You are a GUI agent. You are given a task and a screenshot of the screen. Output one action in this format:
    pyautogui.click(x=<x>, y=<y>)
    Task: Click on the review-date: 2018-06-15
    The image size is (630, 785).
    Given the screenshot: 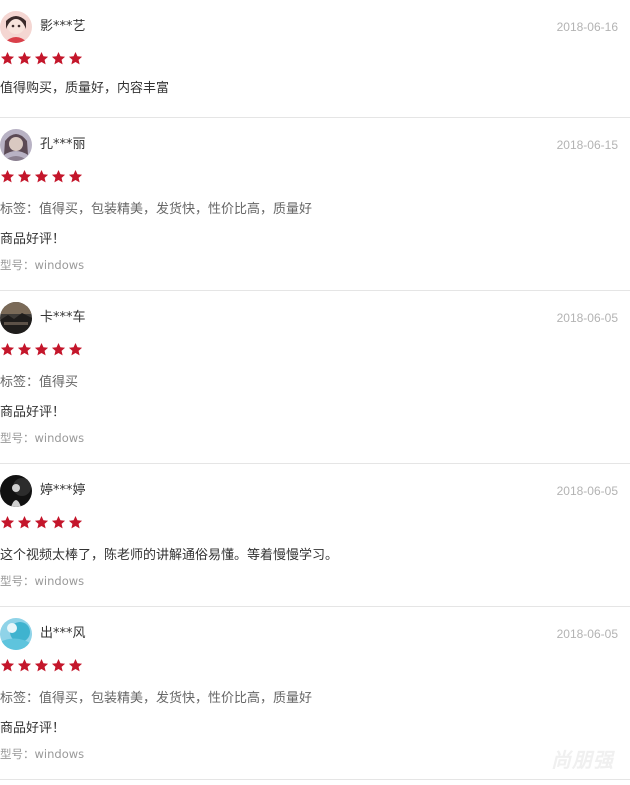 What is the action you would take?
    pyautogui.click(x=587, y=145)
    